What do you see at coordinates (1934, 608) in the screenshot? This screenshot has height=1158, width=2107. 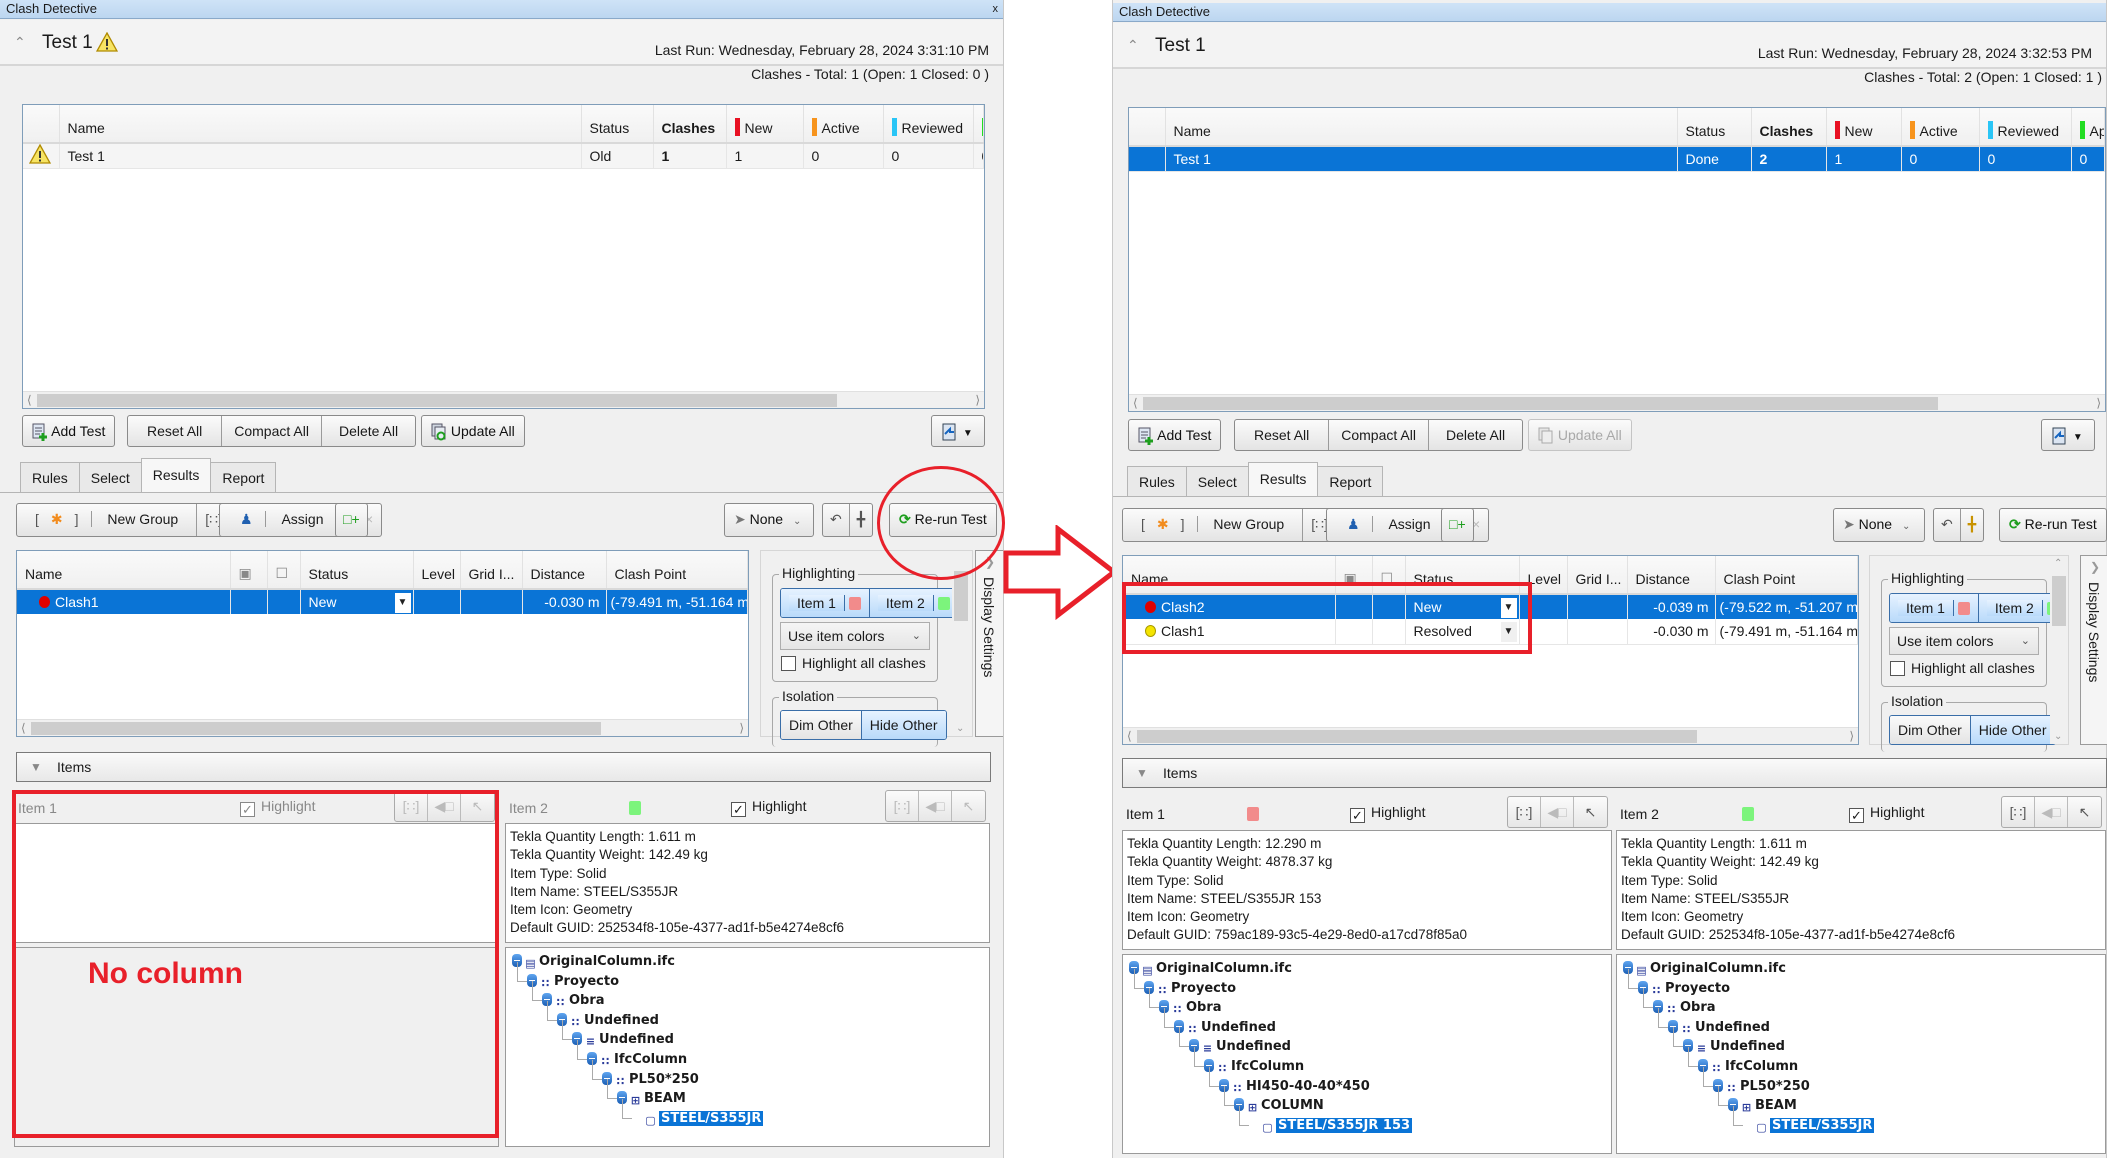 I see `item1-toggle: Item 1` at bounding box center [1934, 608].